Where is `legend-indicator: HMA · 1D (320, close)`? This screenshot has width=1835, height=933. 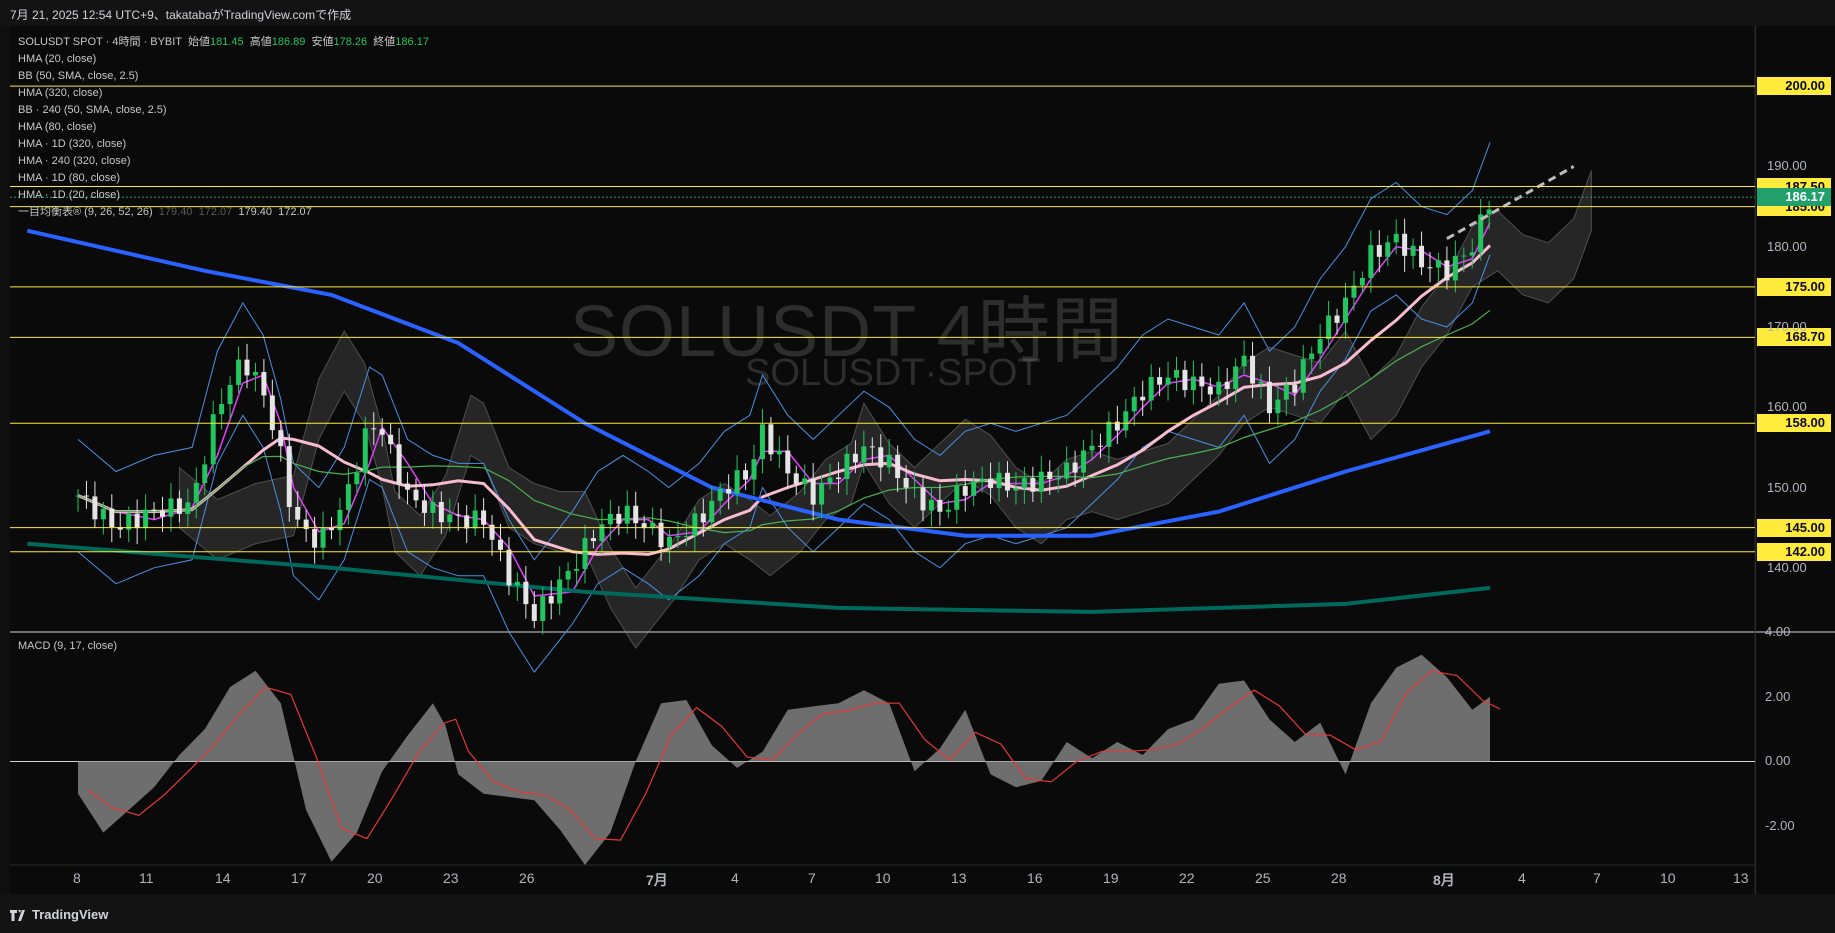 legend-indicator: HMA · 1D (320, close) is located at coordinates (223, 144).